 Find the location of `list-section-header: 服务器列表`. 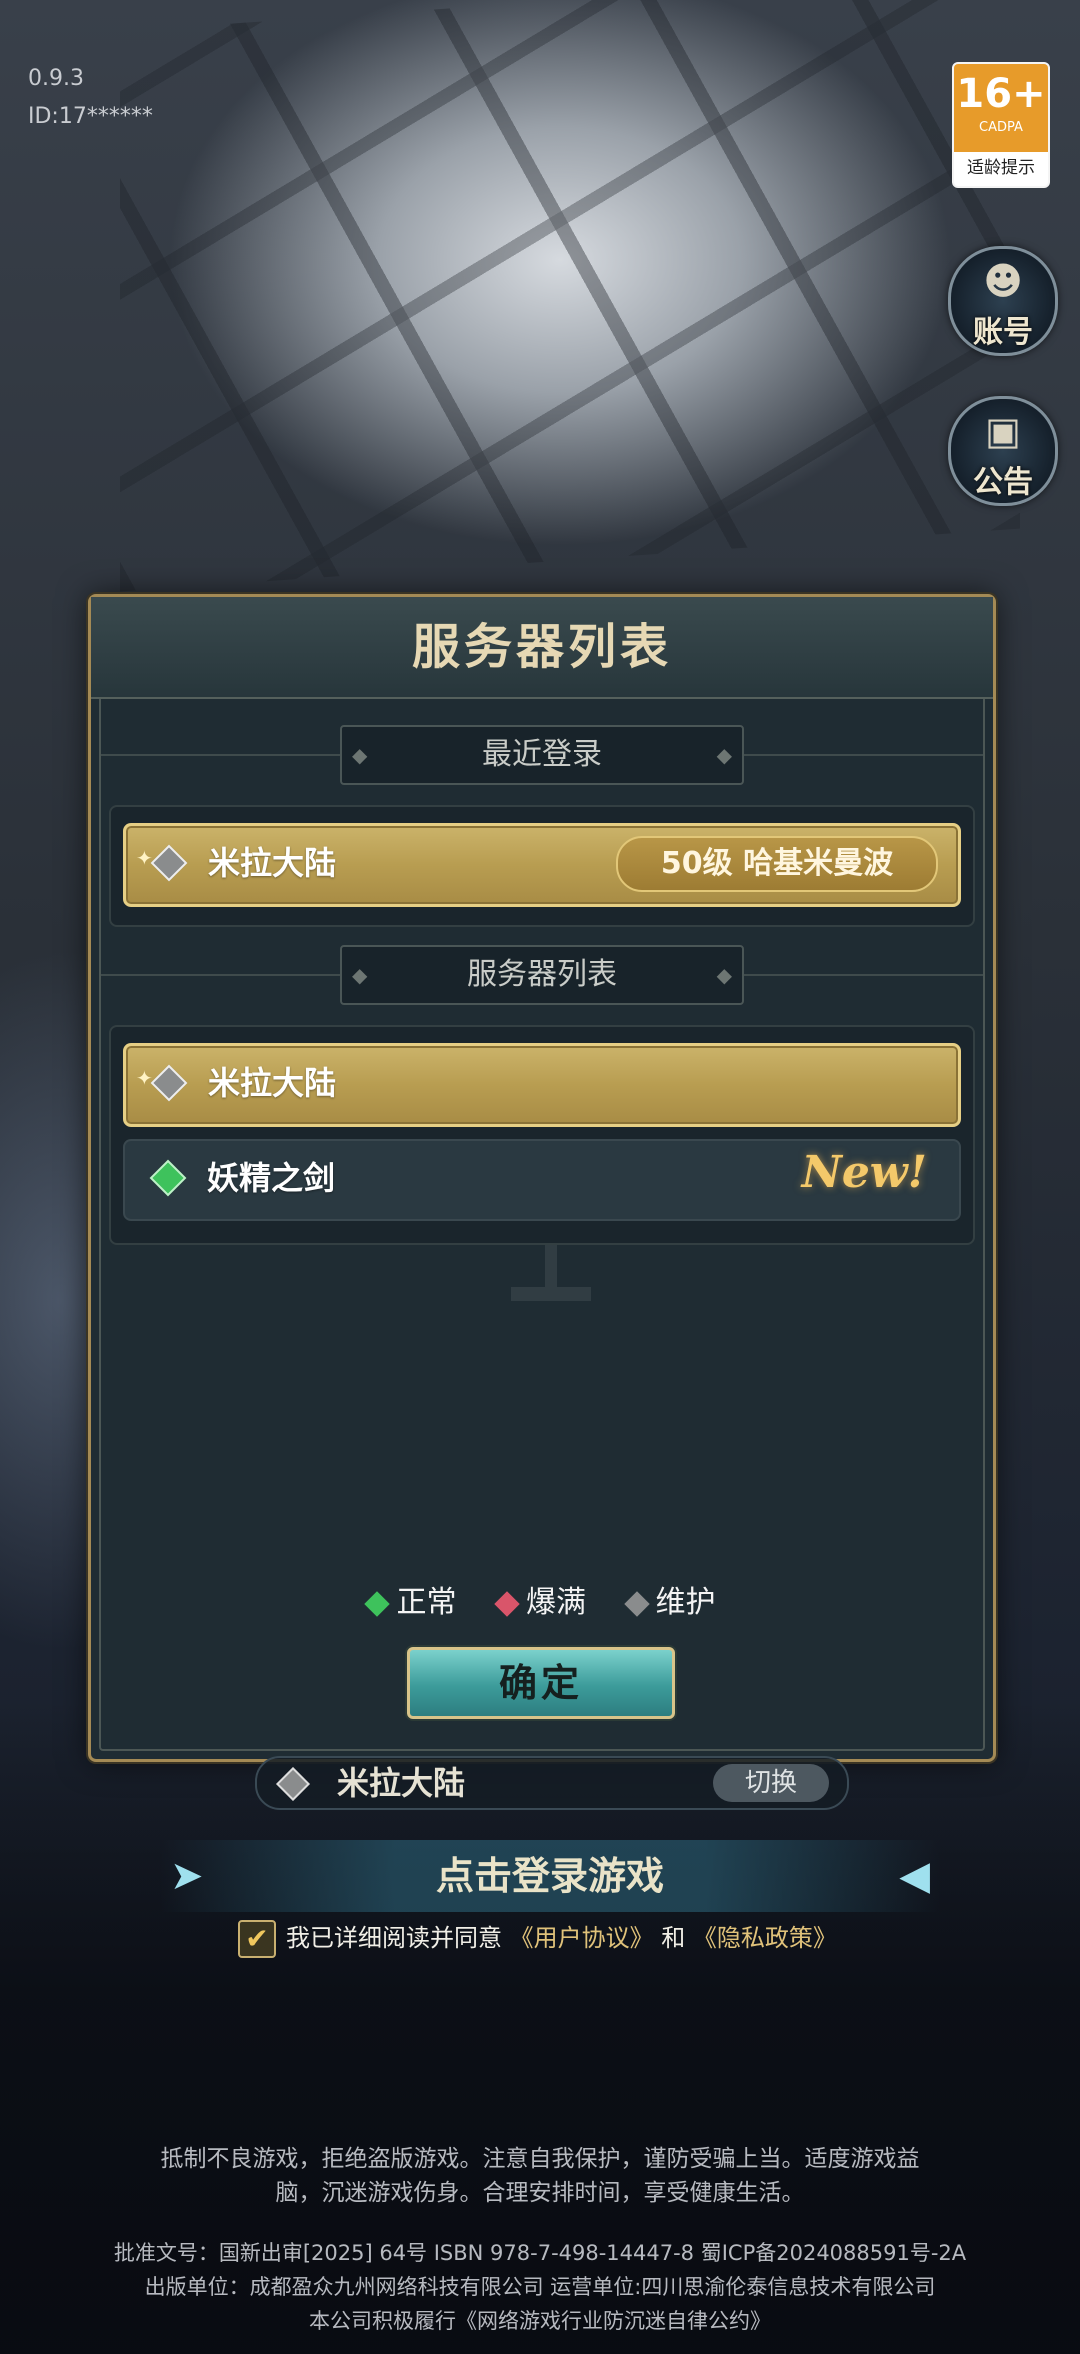

list-section-header: 服务器列表 is located at coordinates (542, 975).